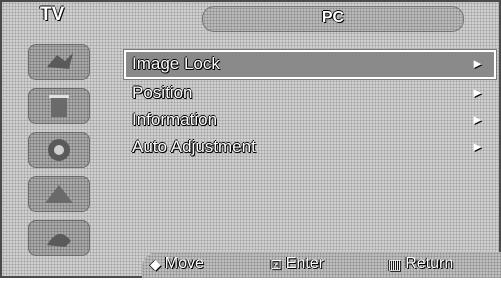 The height and width of the screenshot is (303, 501). I want to click on menu-title-pill: PC, so click(333, 19).